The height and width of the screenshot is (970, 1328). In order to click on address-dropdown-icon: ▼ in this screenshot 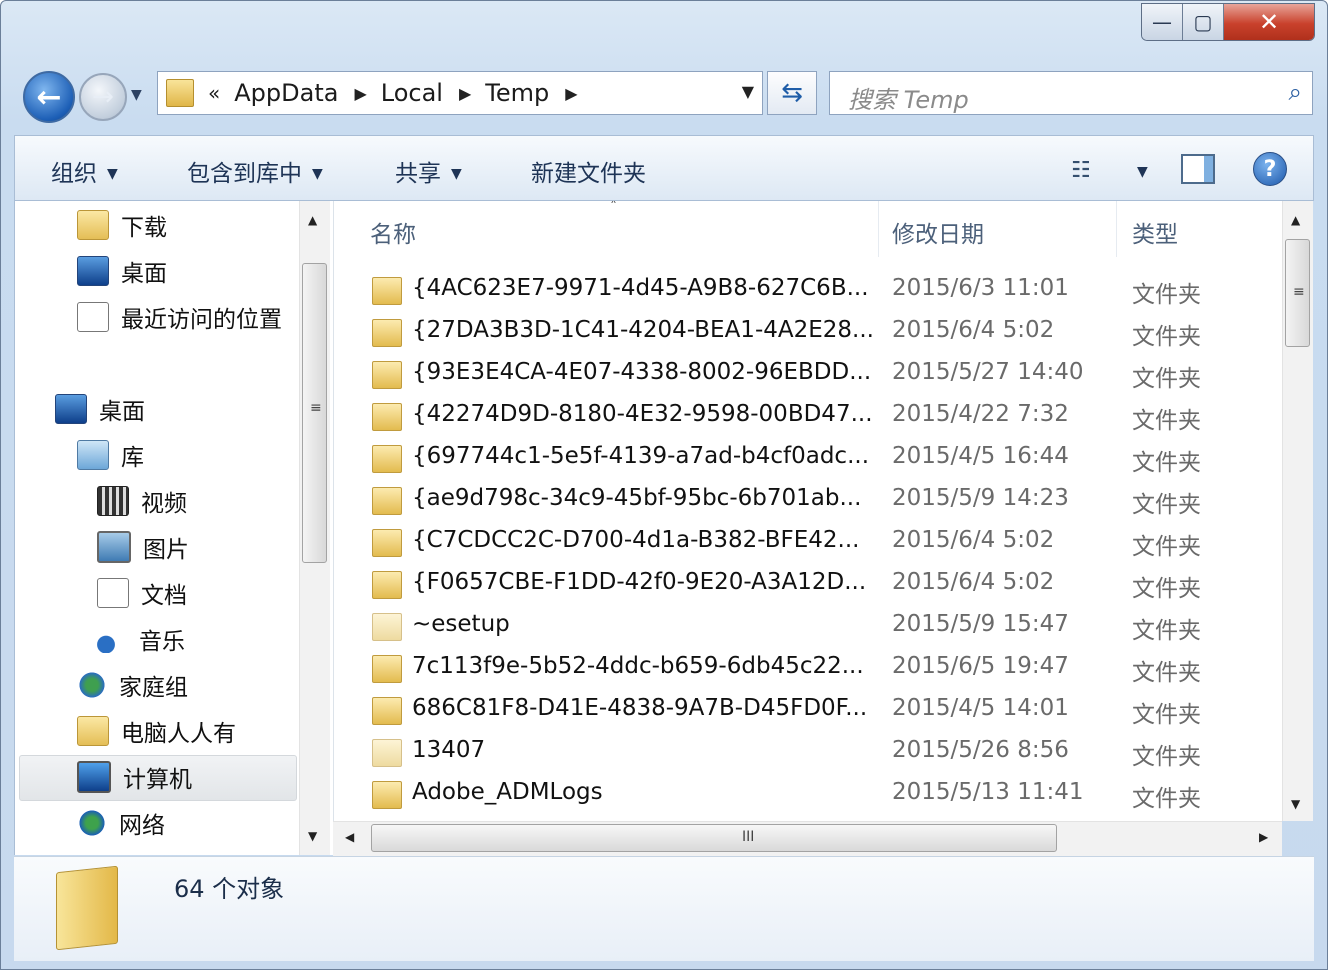, I will do `click(748, 91)`.